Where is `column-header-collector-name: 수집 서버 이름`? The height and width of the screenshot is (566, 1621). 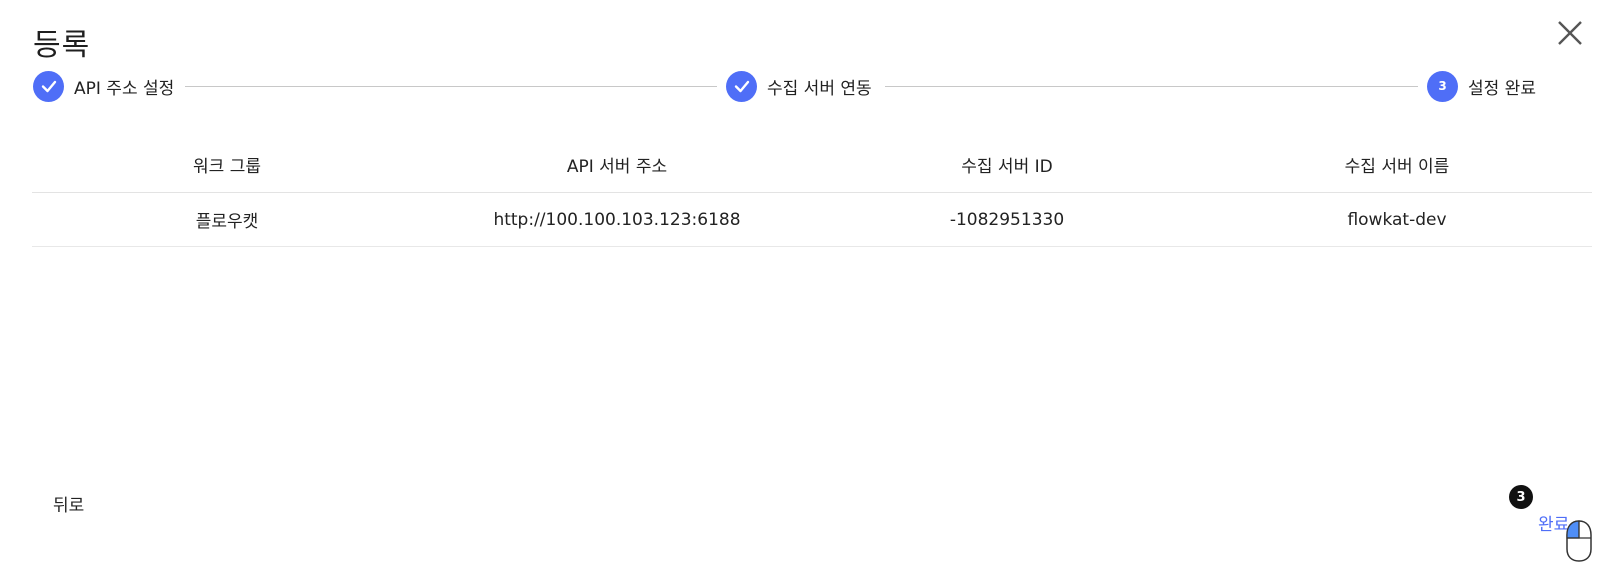
column-header-collector-name: 수집 서버 이름 is located at coordinates (1397, 167).